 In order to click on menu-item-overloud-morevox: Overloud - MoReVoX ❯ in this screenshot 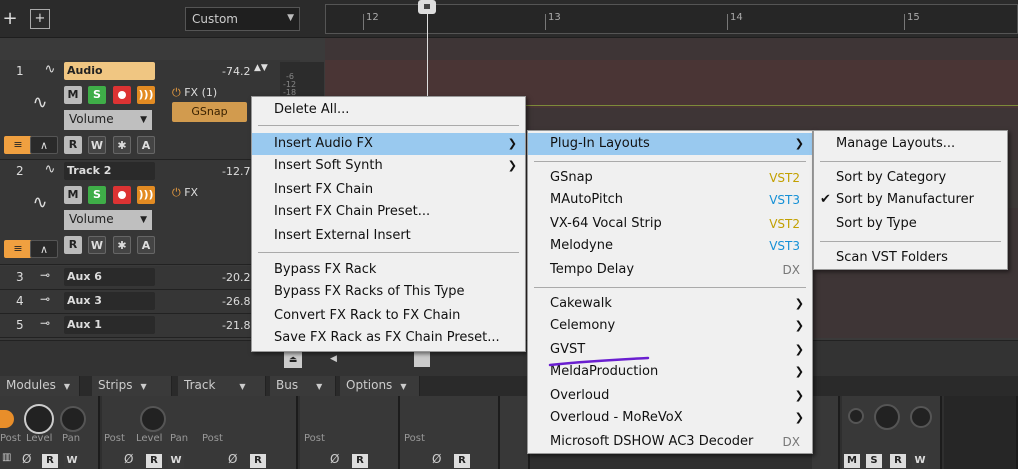, I will do `click(670, 418)`.